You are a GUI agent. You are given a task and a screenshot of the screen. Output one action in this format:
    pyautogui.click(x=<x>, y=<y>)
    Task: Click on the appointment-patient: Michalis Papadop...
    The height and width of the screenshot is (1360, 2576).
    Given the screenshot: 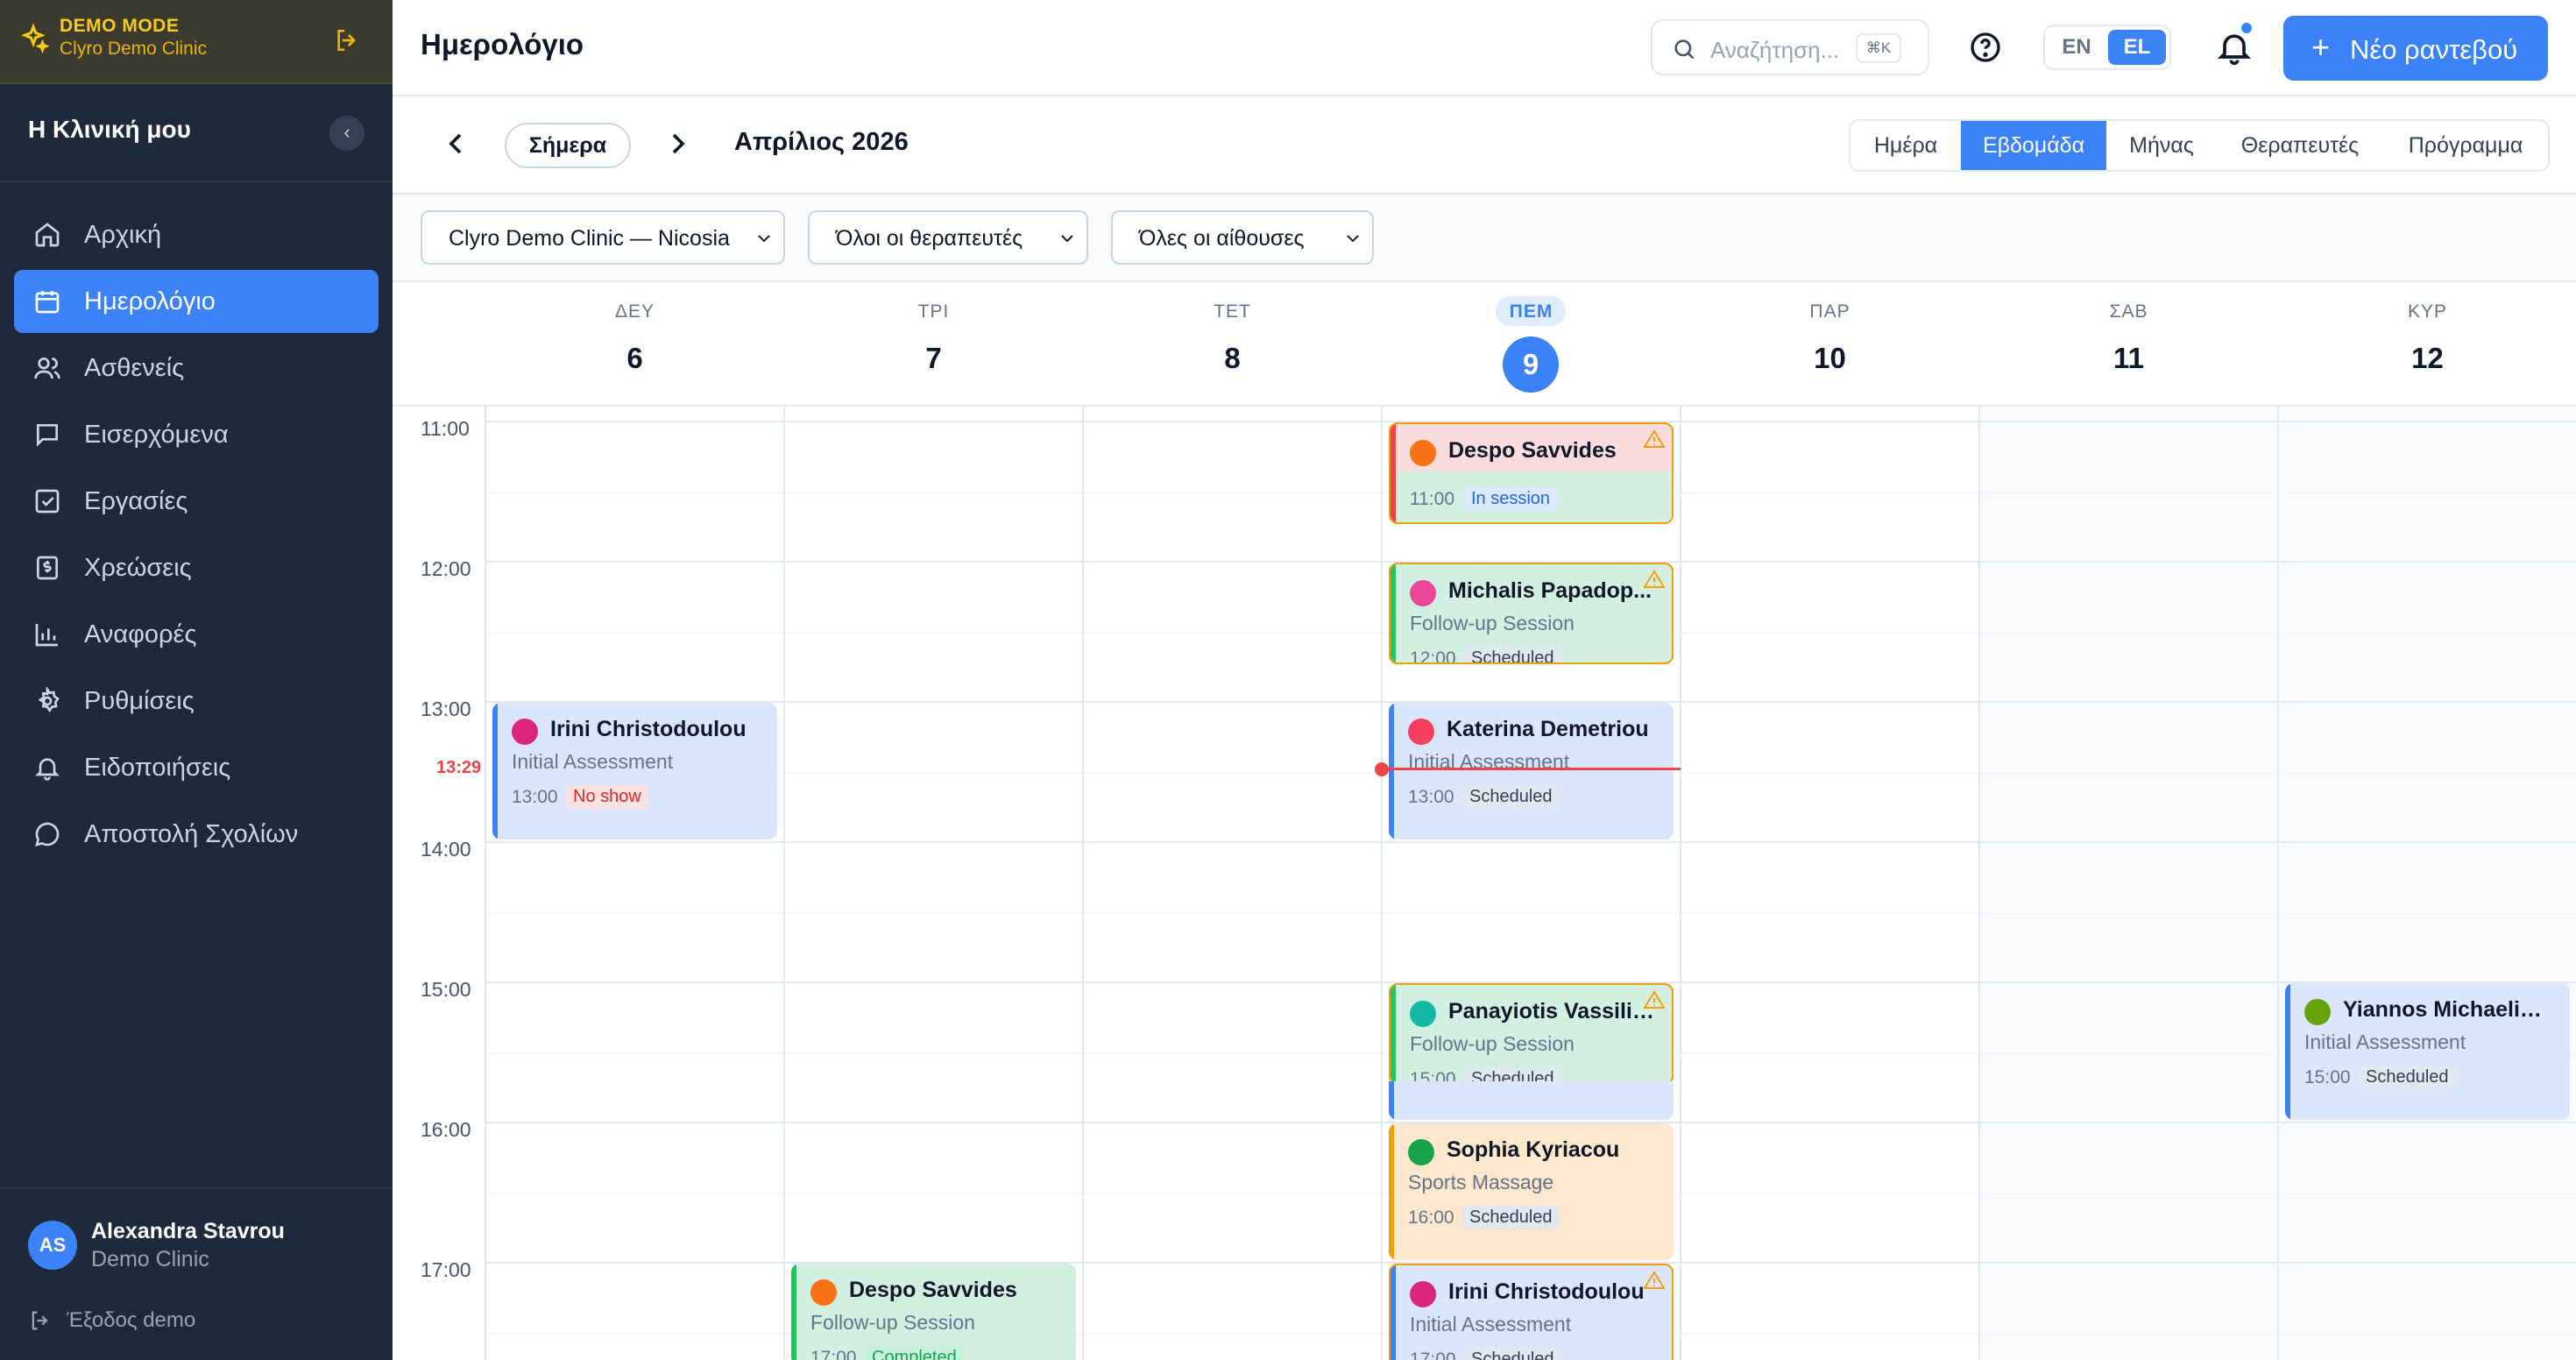 What is the action you would take?
    pyautogui.click(x=1550, y=590)
    